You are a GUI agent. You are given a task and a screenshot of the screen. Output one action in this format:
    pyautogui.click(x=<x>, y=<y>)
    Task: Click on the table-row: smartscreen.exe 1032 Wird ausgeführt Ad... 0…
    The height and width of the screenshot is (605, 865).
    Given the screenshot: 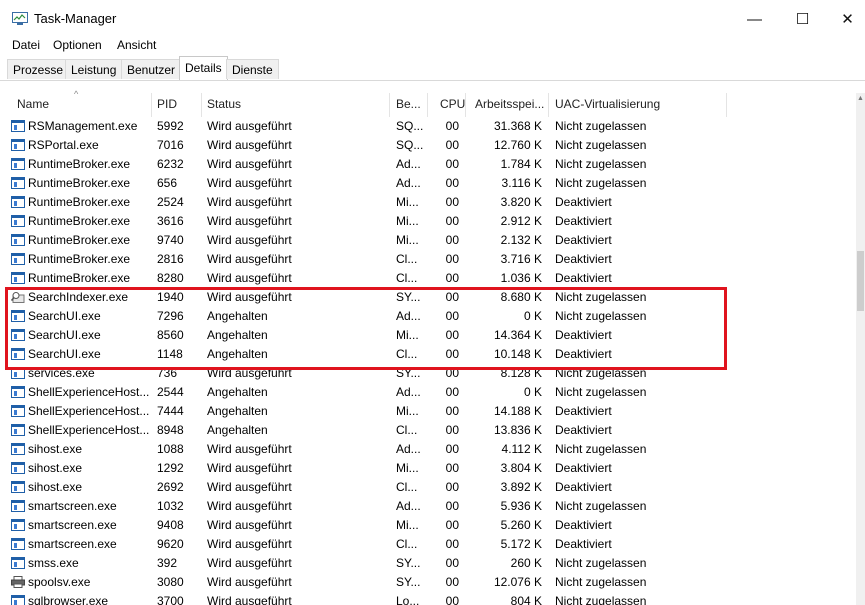 What is the action you would take?
    pyautogui.click(x=428, y=506)
    